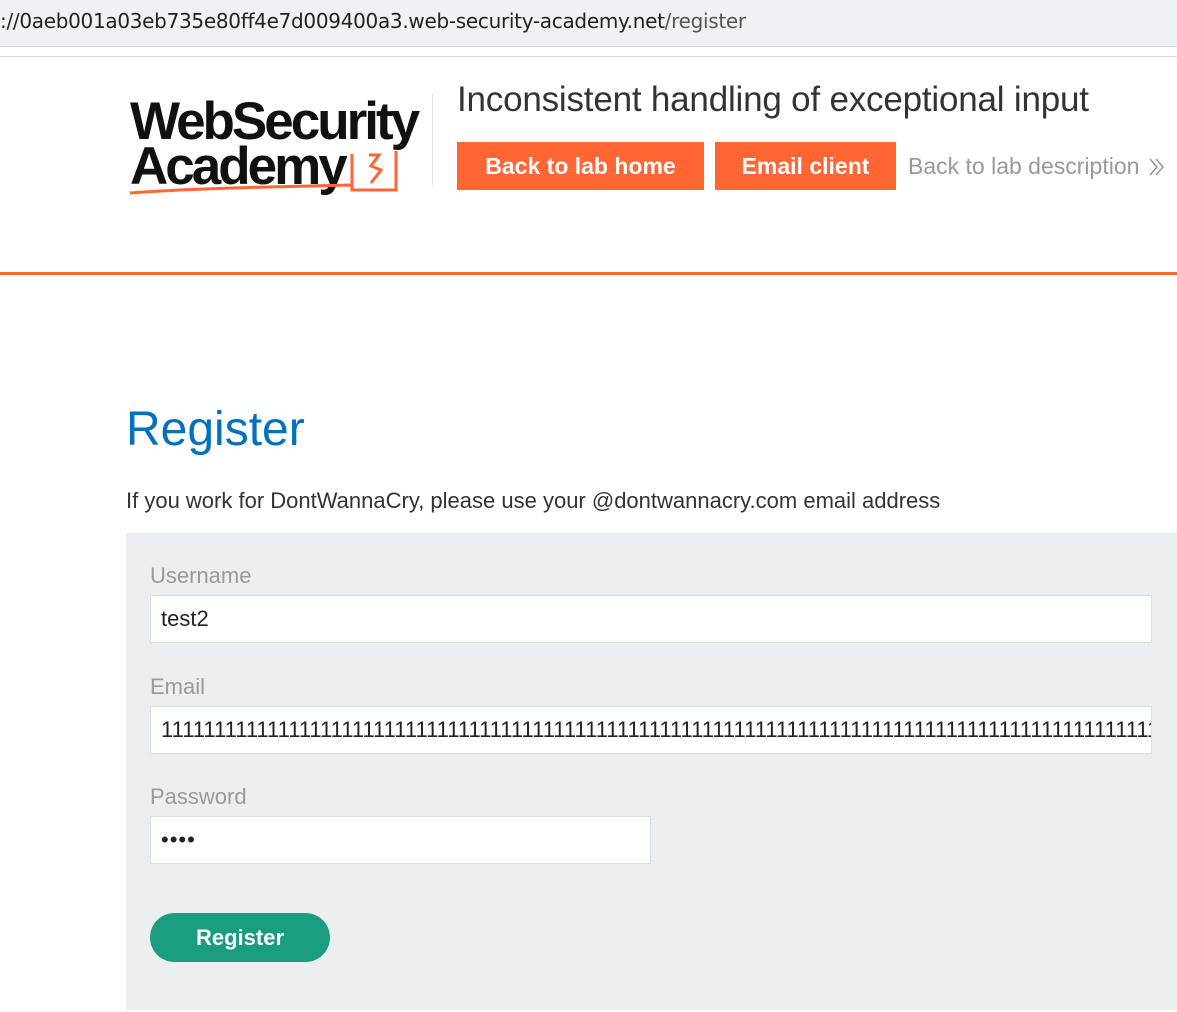  Describe the element at coordinates (1024, 166) in the screenshot. I see `back-to-lab-description-label: Back to lab description` at that location.